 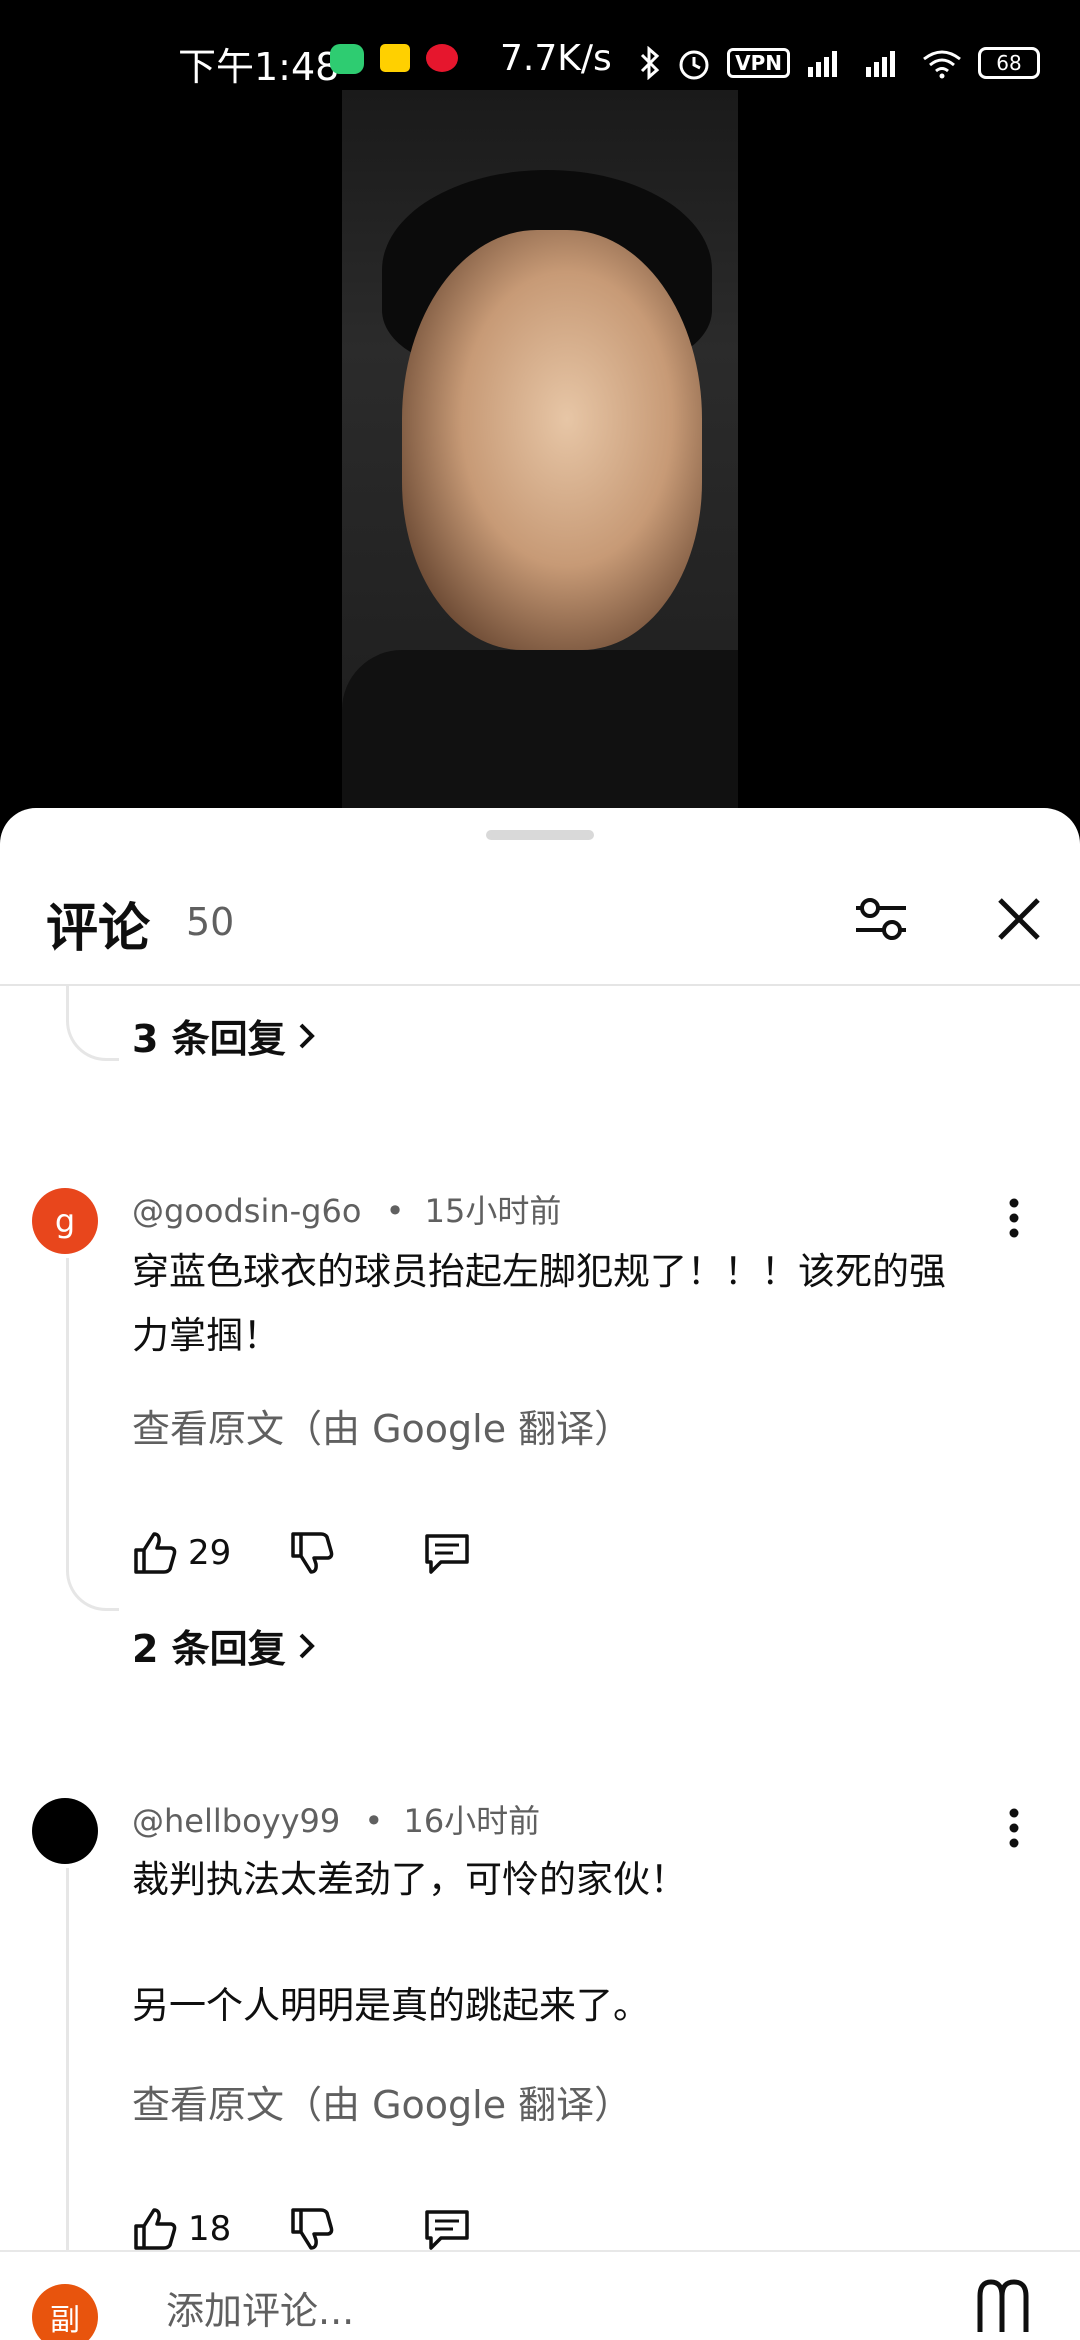 What do you see at coordinates (442, 58) in the screenshot?
I see `weibo-icon` at bounding box center [442, 58].